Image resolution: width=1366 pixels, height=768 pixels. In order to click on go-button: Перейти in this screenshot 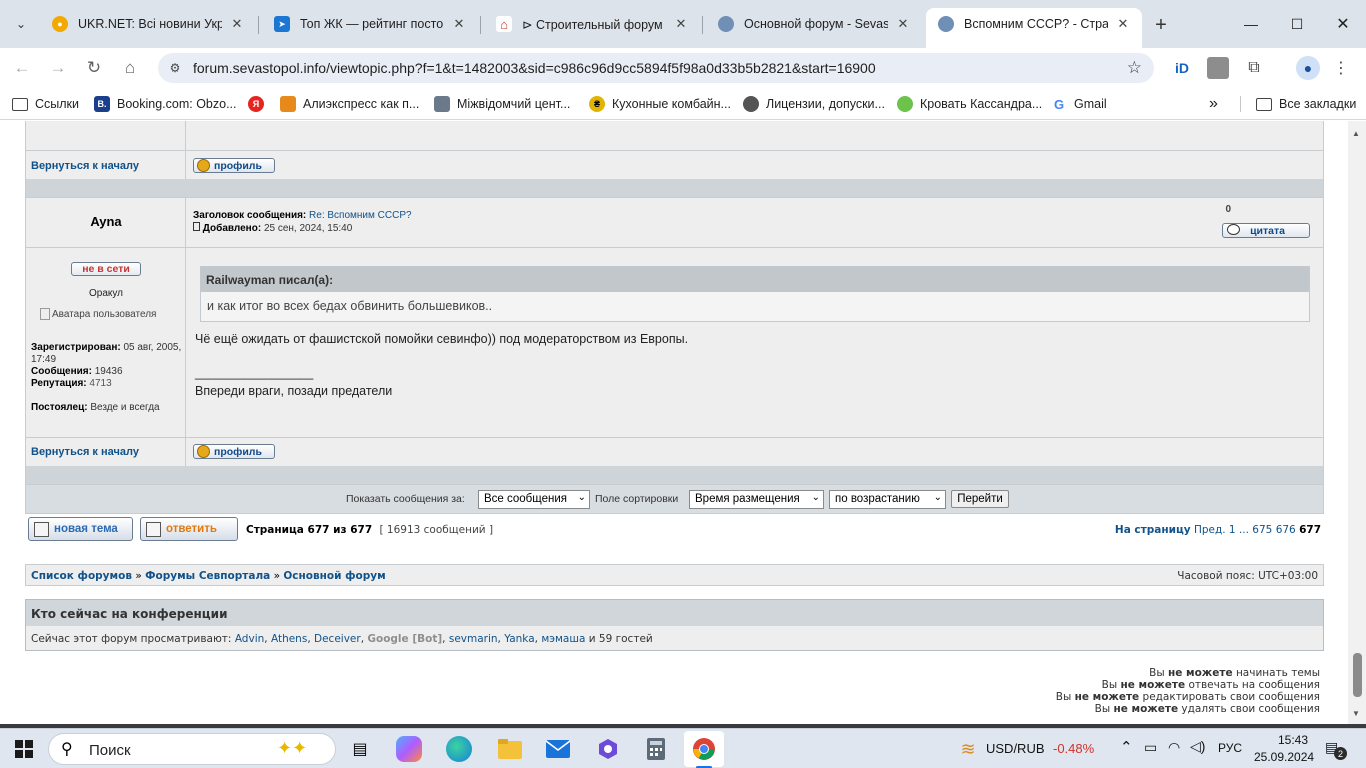, I will do `click(980, 499)`.